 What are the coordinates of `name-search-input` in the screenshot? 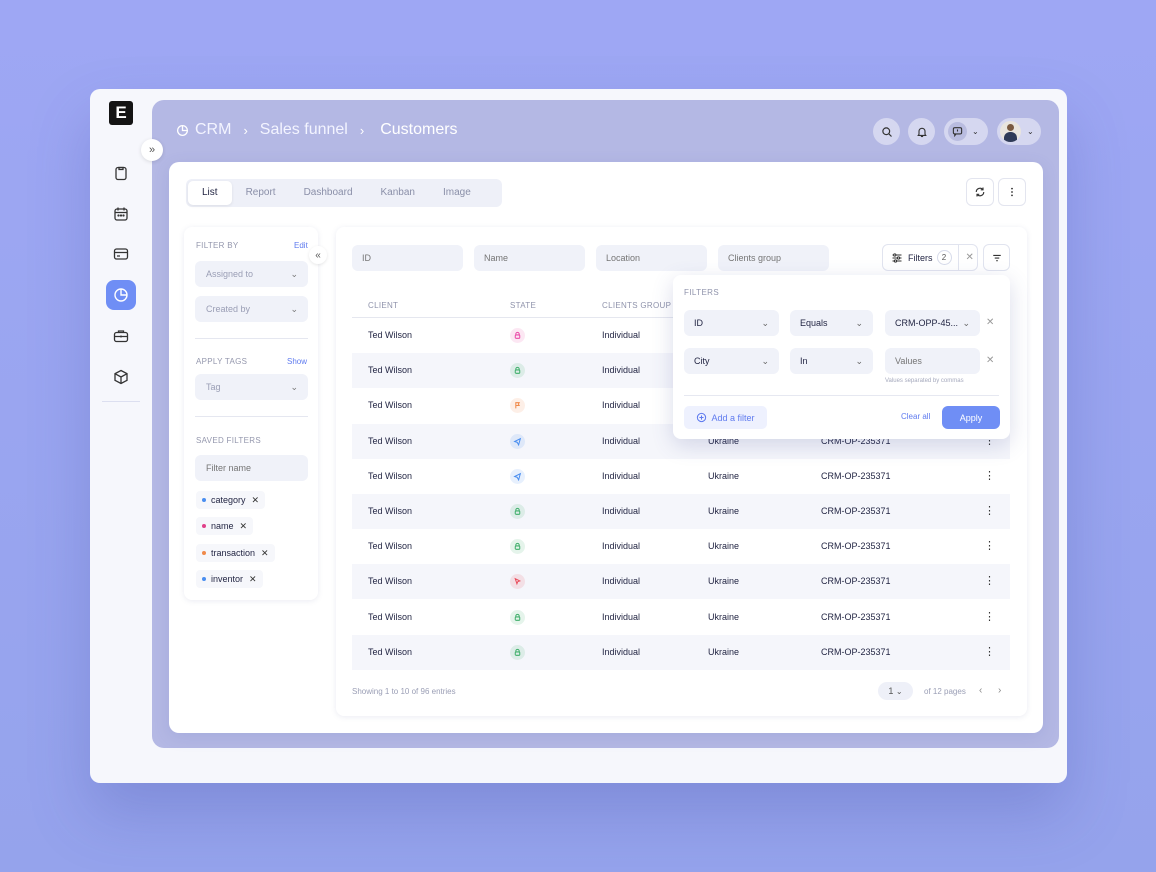 It's located at (529, 258).